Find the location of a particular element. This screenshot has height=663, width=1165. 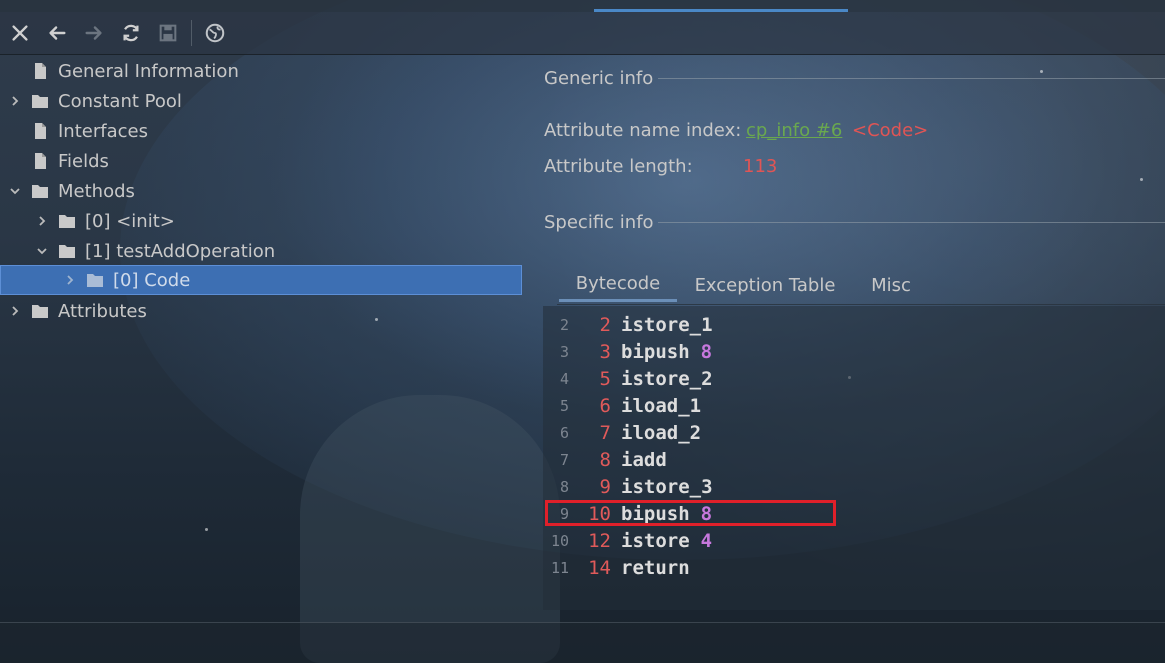

tree-item-label: [0] <init> is located at coordinates (130, 221).